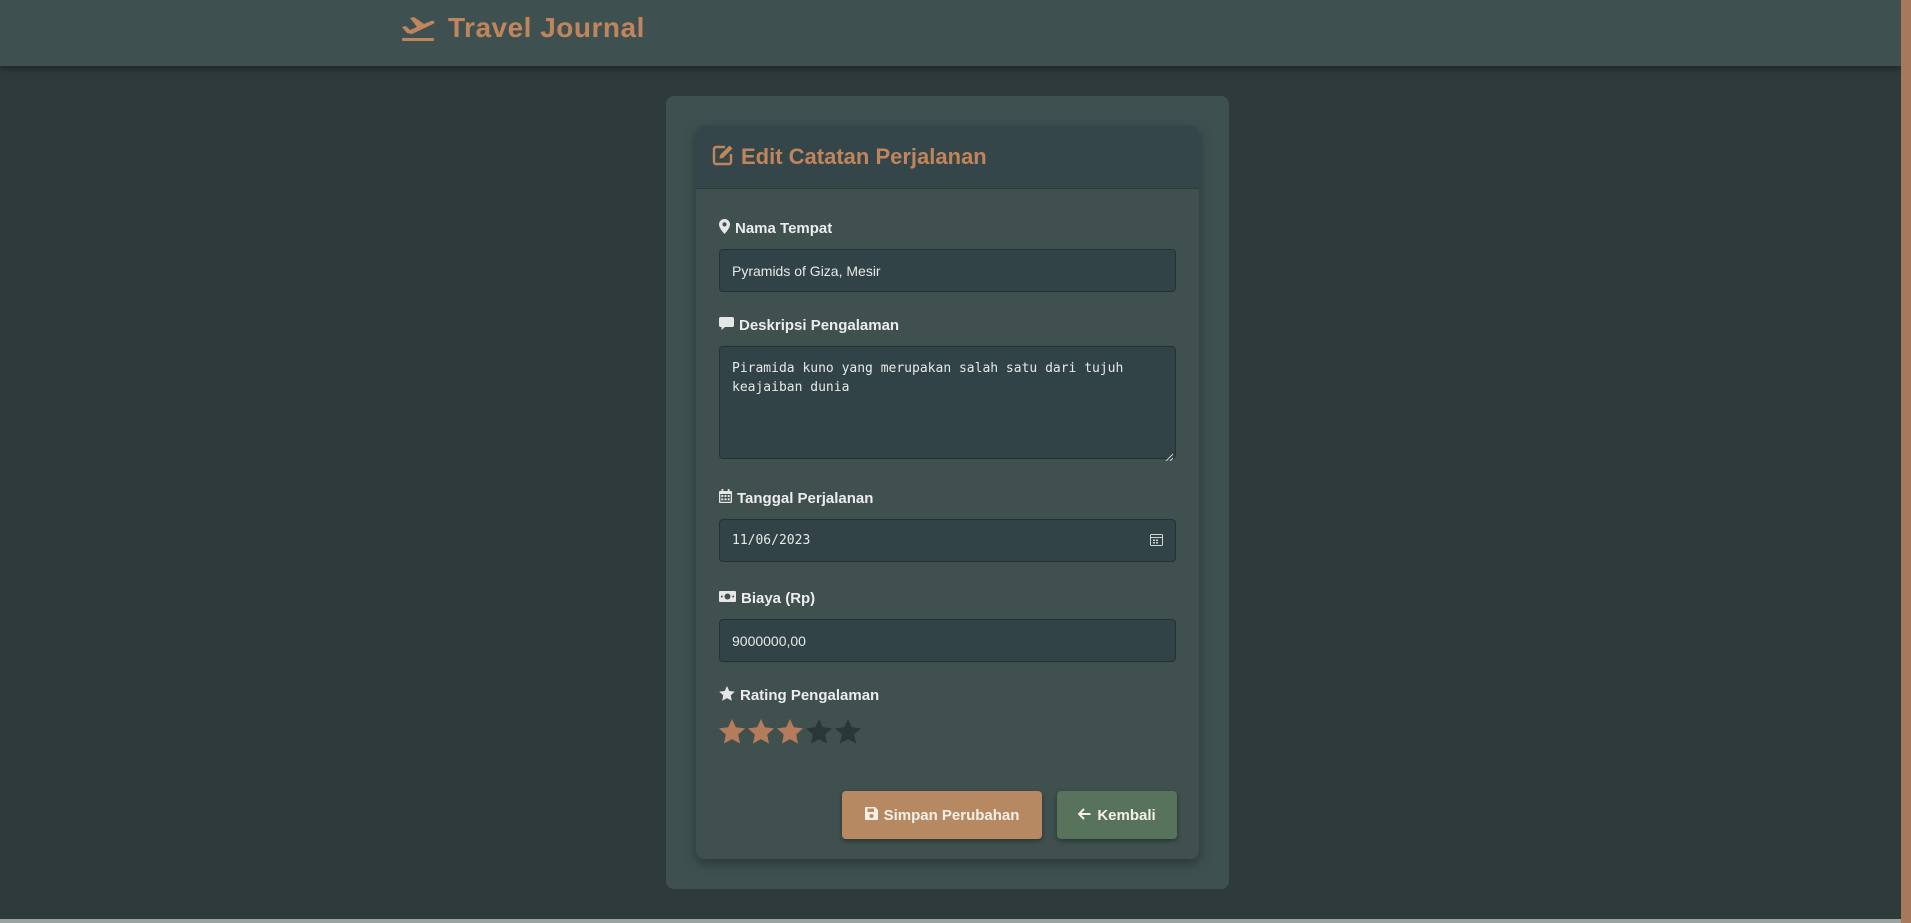  I want to click on map-marker-icon, so click(724, 228).